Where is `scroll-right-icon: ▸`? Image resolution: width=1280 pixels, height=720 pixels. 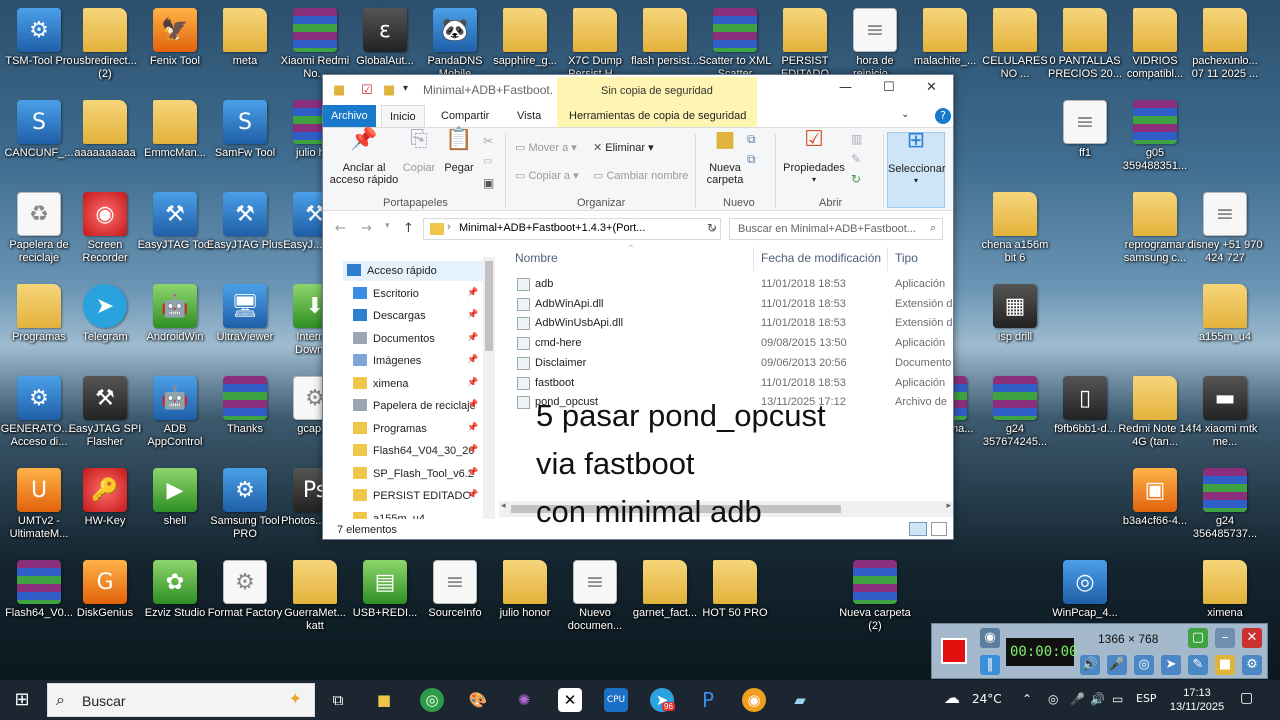
scroll-right-icon: ▸ is located at coordinates (948, 506).